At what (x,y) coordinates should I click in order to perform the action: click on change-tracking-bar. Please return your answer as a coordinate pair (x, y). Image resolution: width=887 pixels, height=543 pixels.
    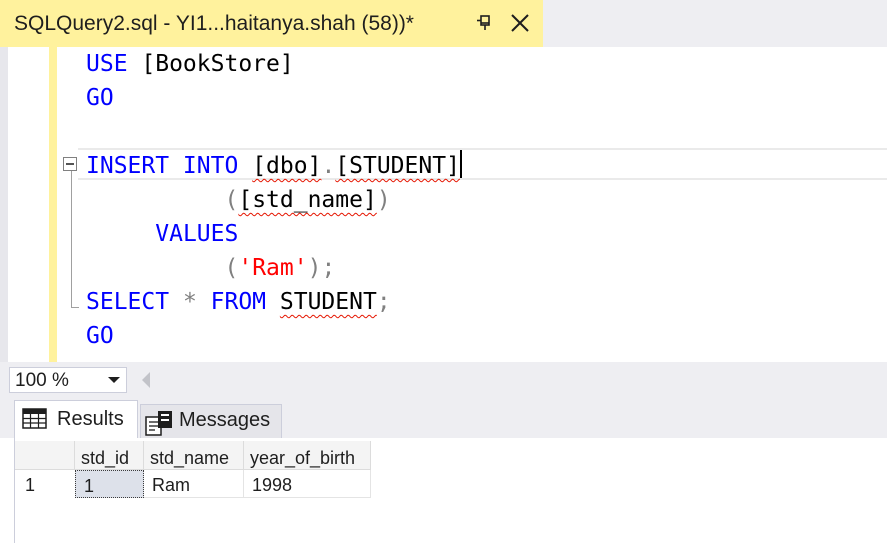
    Looking at the image, I should click on (53, 204).